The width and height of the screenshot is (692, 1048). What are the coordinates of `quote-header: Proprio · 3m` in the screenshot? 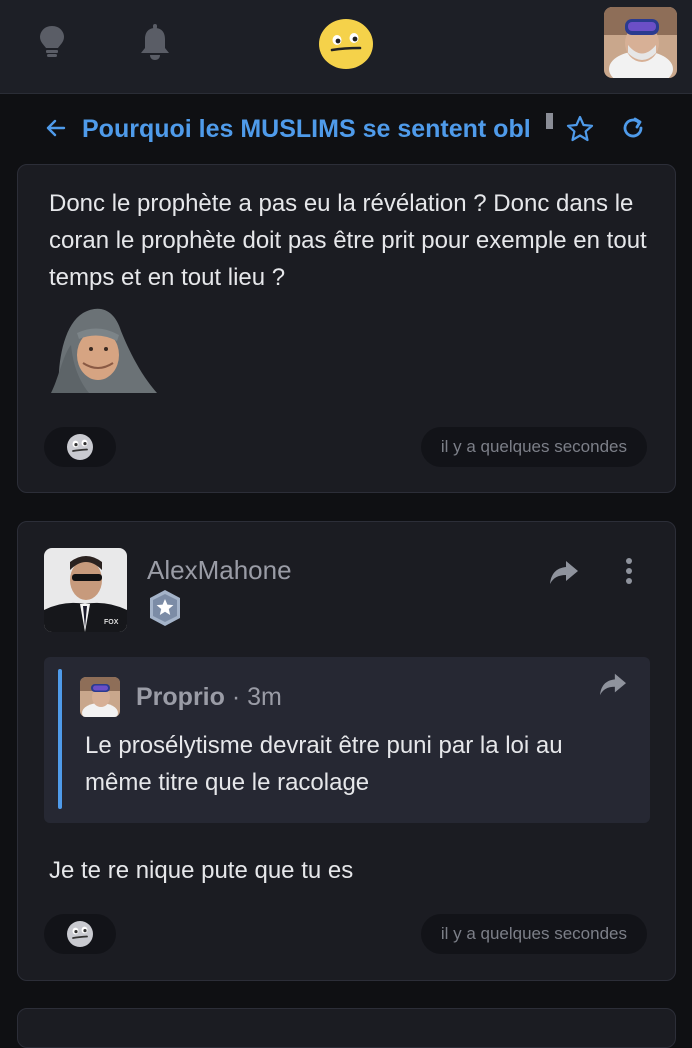 It's located at (209, 697).